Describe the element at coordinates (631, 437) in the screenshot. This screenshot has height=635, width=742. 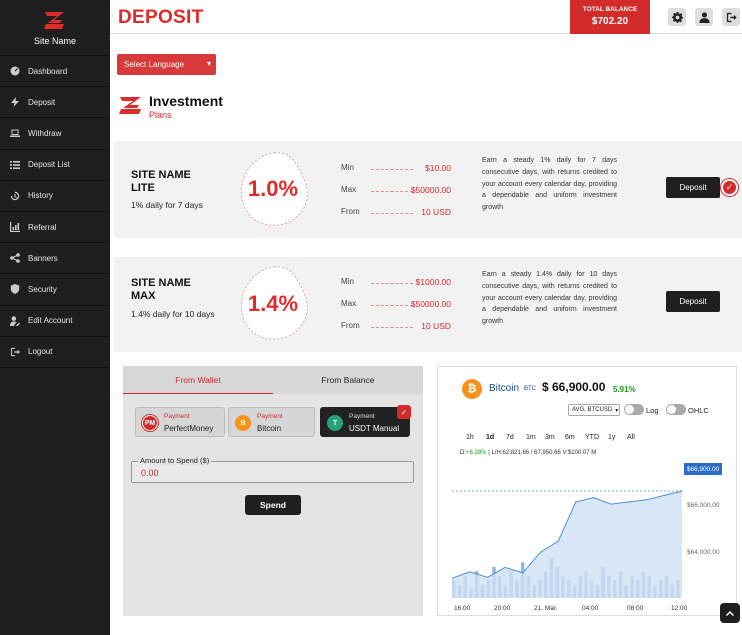
I see `range-all: All` at that location.